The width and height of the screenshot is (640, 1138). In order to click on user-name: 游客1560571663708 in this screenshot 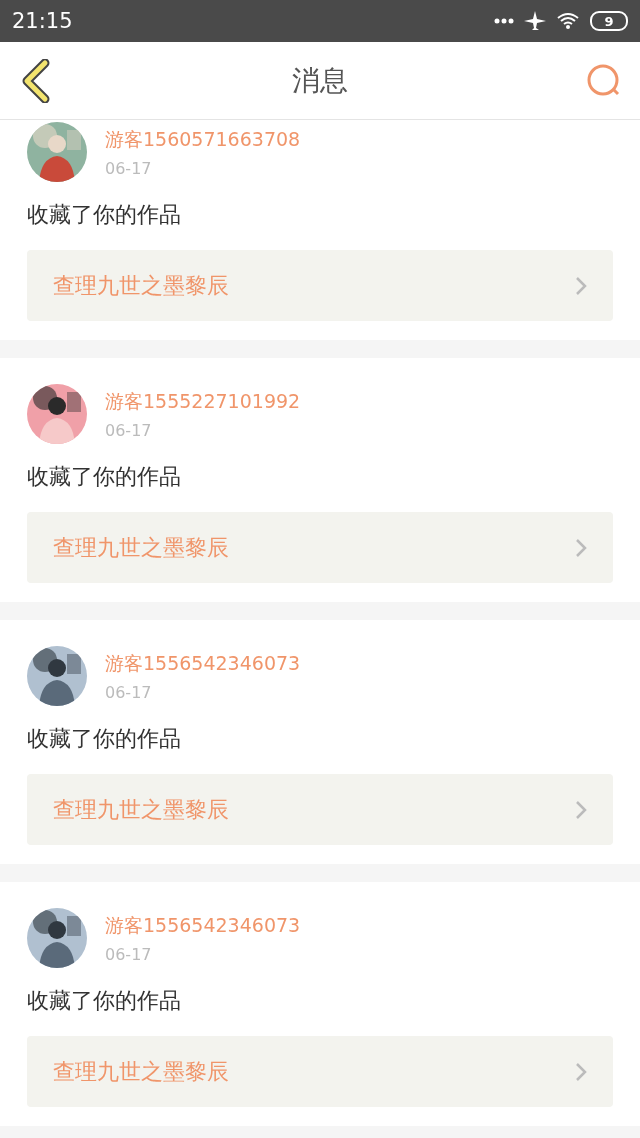, I will do `click(203, 139)`.